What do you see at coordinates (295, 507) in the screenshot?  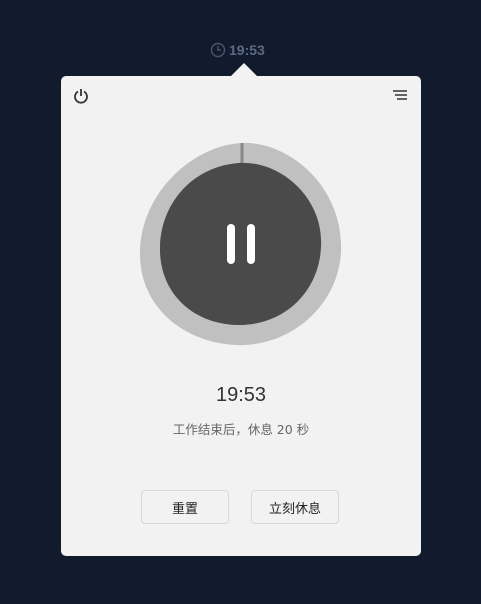 I see `rest-now-button: 立刻休息` at bounding box center [295, 507].